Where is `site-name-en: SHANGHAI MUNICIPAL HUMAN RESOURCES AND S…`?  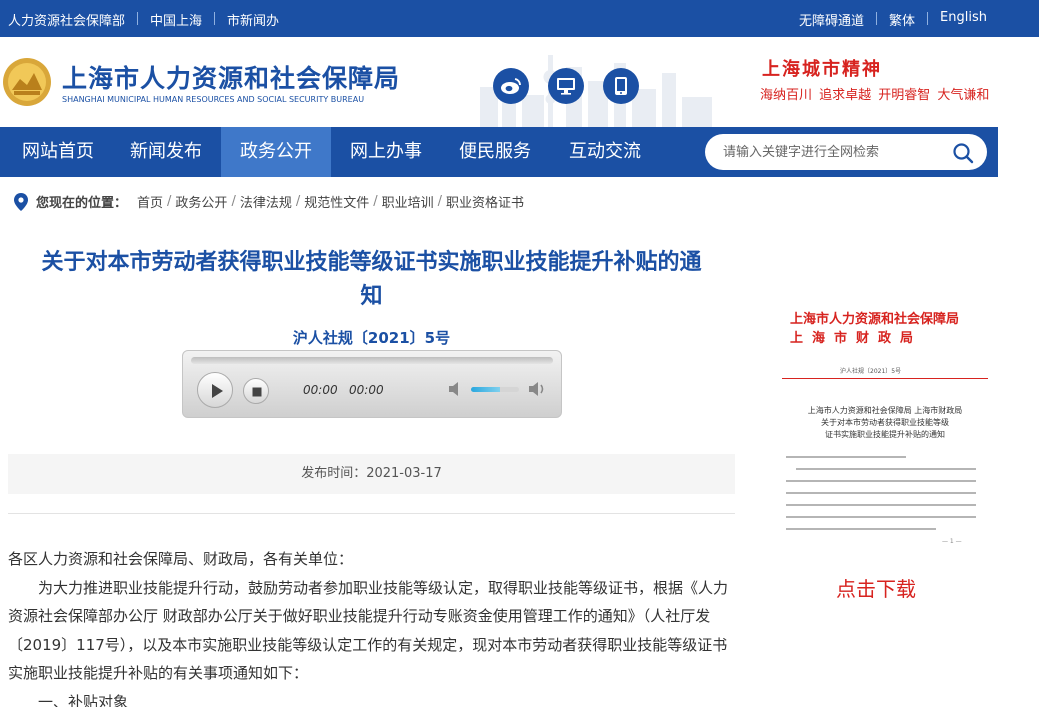
site-name-en: SHANGHAI MUNICIPAL HUMAN RESOURCES AND S… is located at coordinates (213, 99).